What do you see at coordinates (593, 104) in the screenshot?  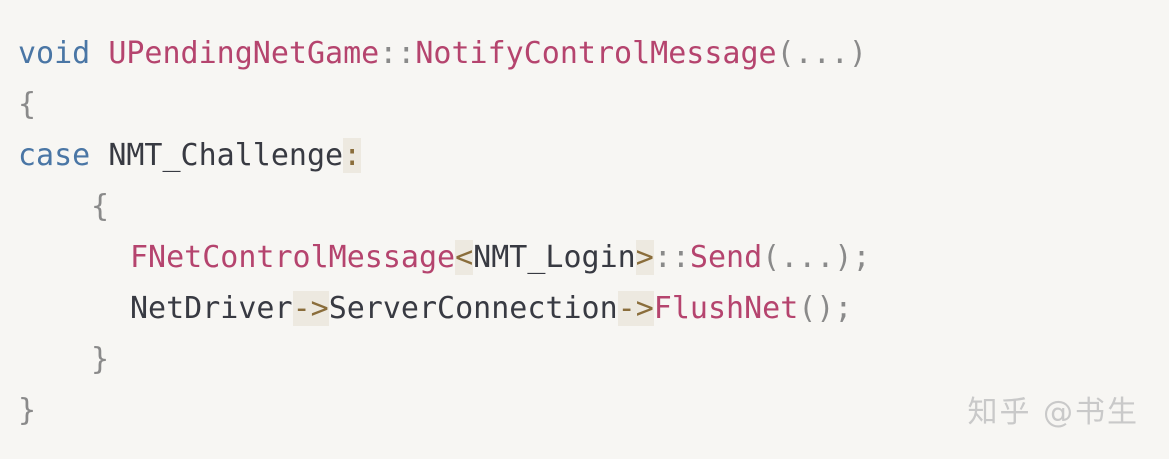 I see `code-line-open-brace: {` at bounding box center [593, 104].